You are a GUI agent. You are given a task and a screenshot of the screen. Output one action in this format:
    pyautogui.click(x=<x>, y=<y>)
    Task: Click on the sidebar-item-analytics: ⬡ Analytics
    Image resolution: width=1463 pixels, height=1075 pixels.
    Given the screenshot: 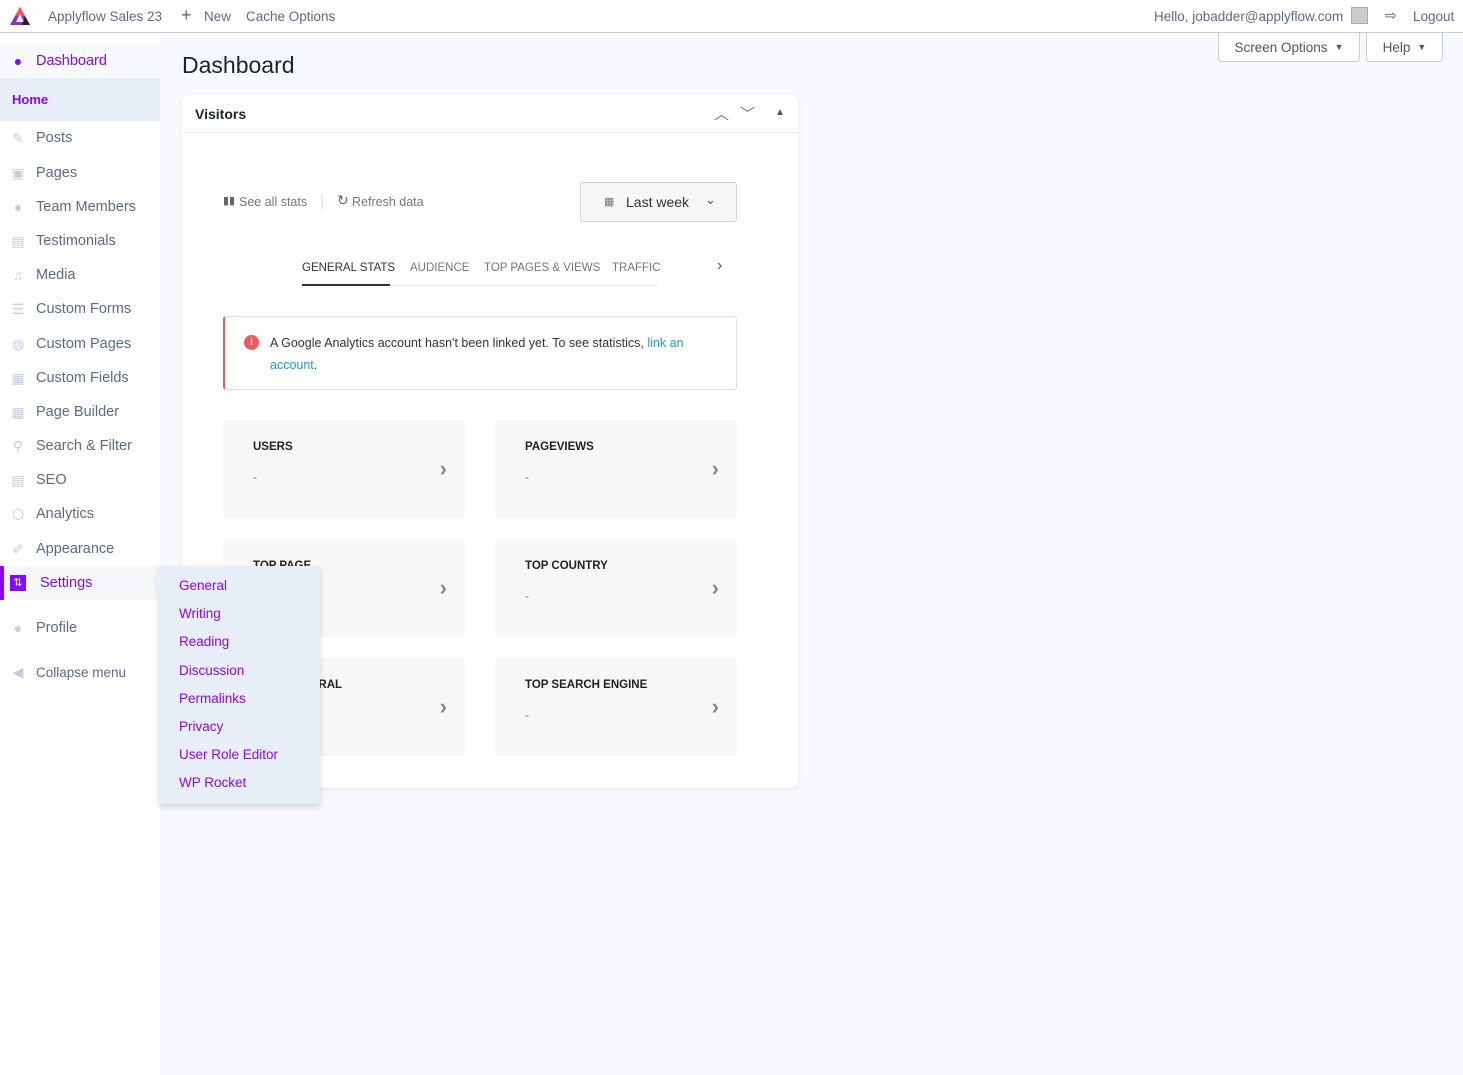 What is the action you would take?
    pyautogui.click(x=80, y=514)
    